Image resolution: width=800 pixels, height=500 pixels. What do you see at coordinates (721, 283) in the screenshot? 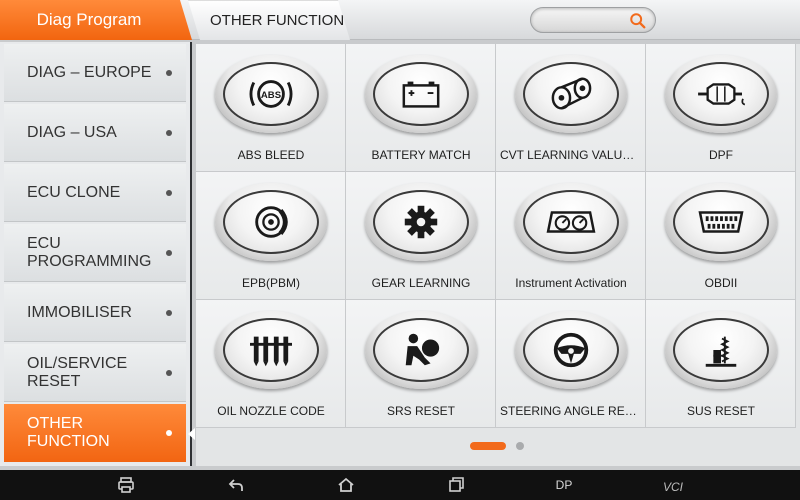
I see `function-label: OBDII` at bounding box center [721, 283].